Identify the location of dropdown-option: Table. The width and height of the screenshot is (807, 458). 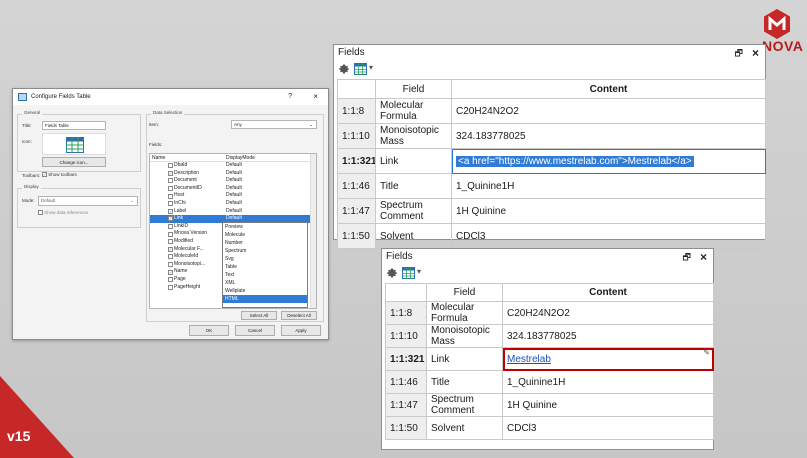
(265, 267).